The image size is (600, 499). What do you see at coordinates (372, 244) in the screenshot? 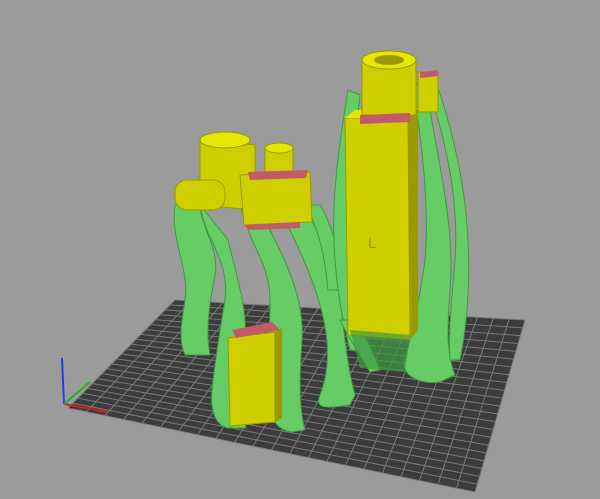
I see `model-letter: L` at bounding box center [372, 244].